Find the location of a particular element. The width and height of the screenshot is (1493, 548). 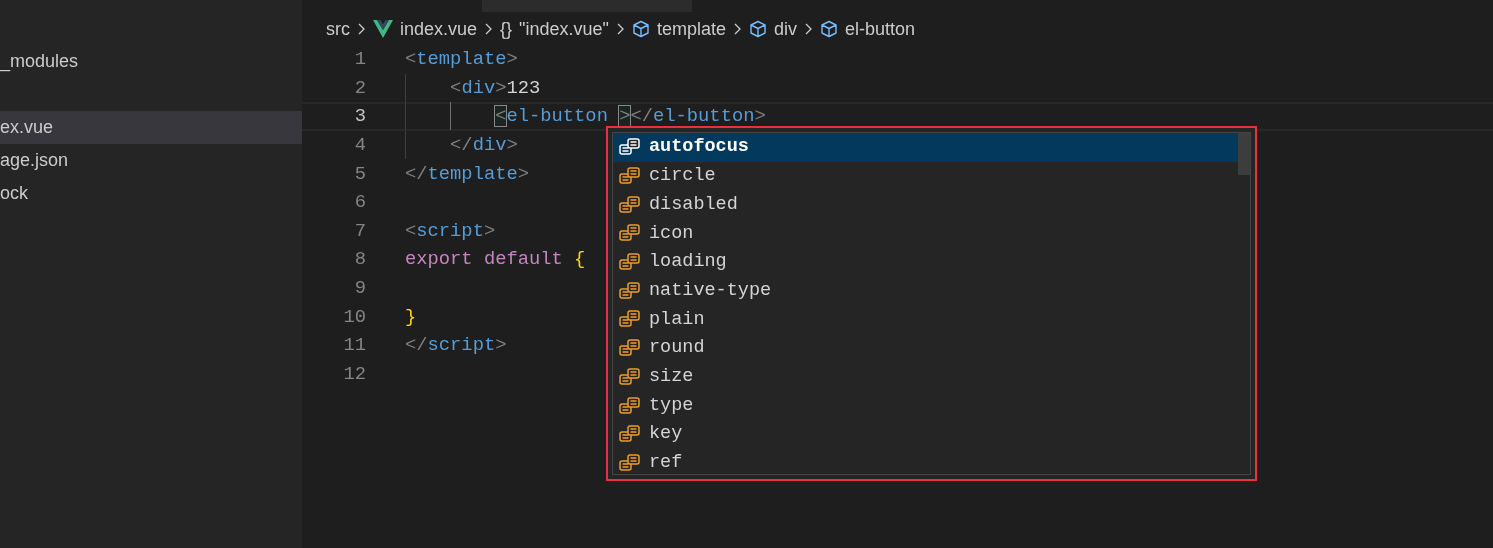

breadcrumb-item: el-button is located at coordinates (880, 29).